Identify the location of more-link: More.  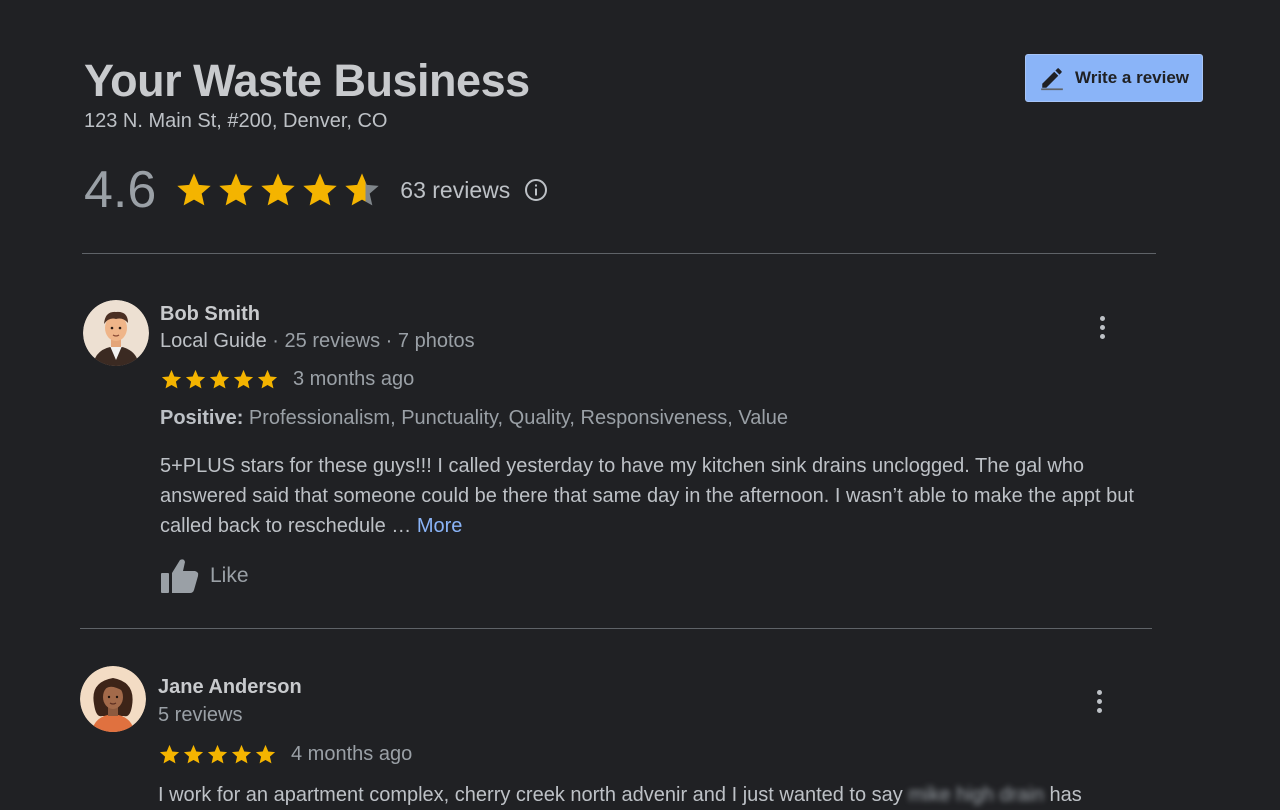
(440, 526).